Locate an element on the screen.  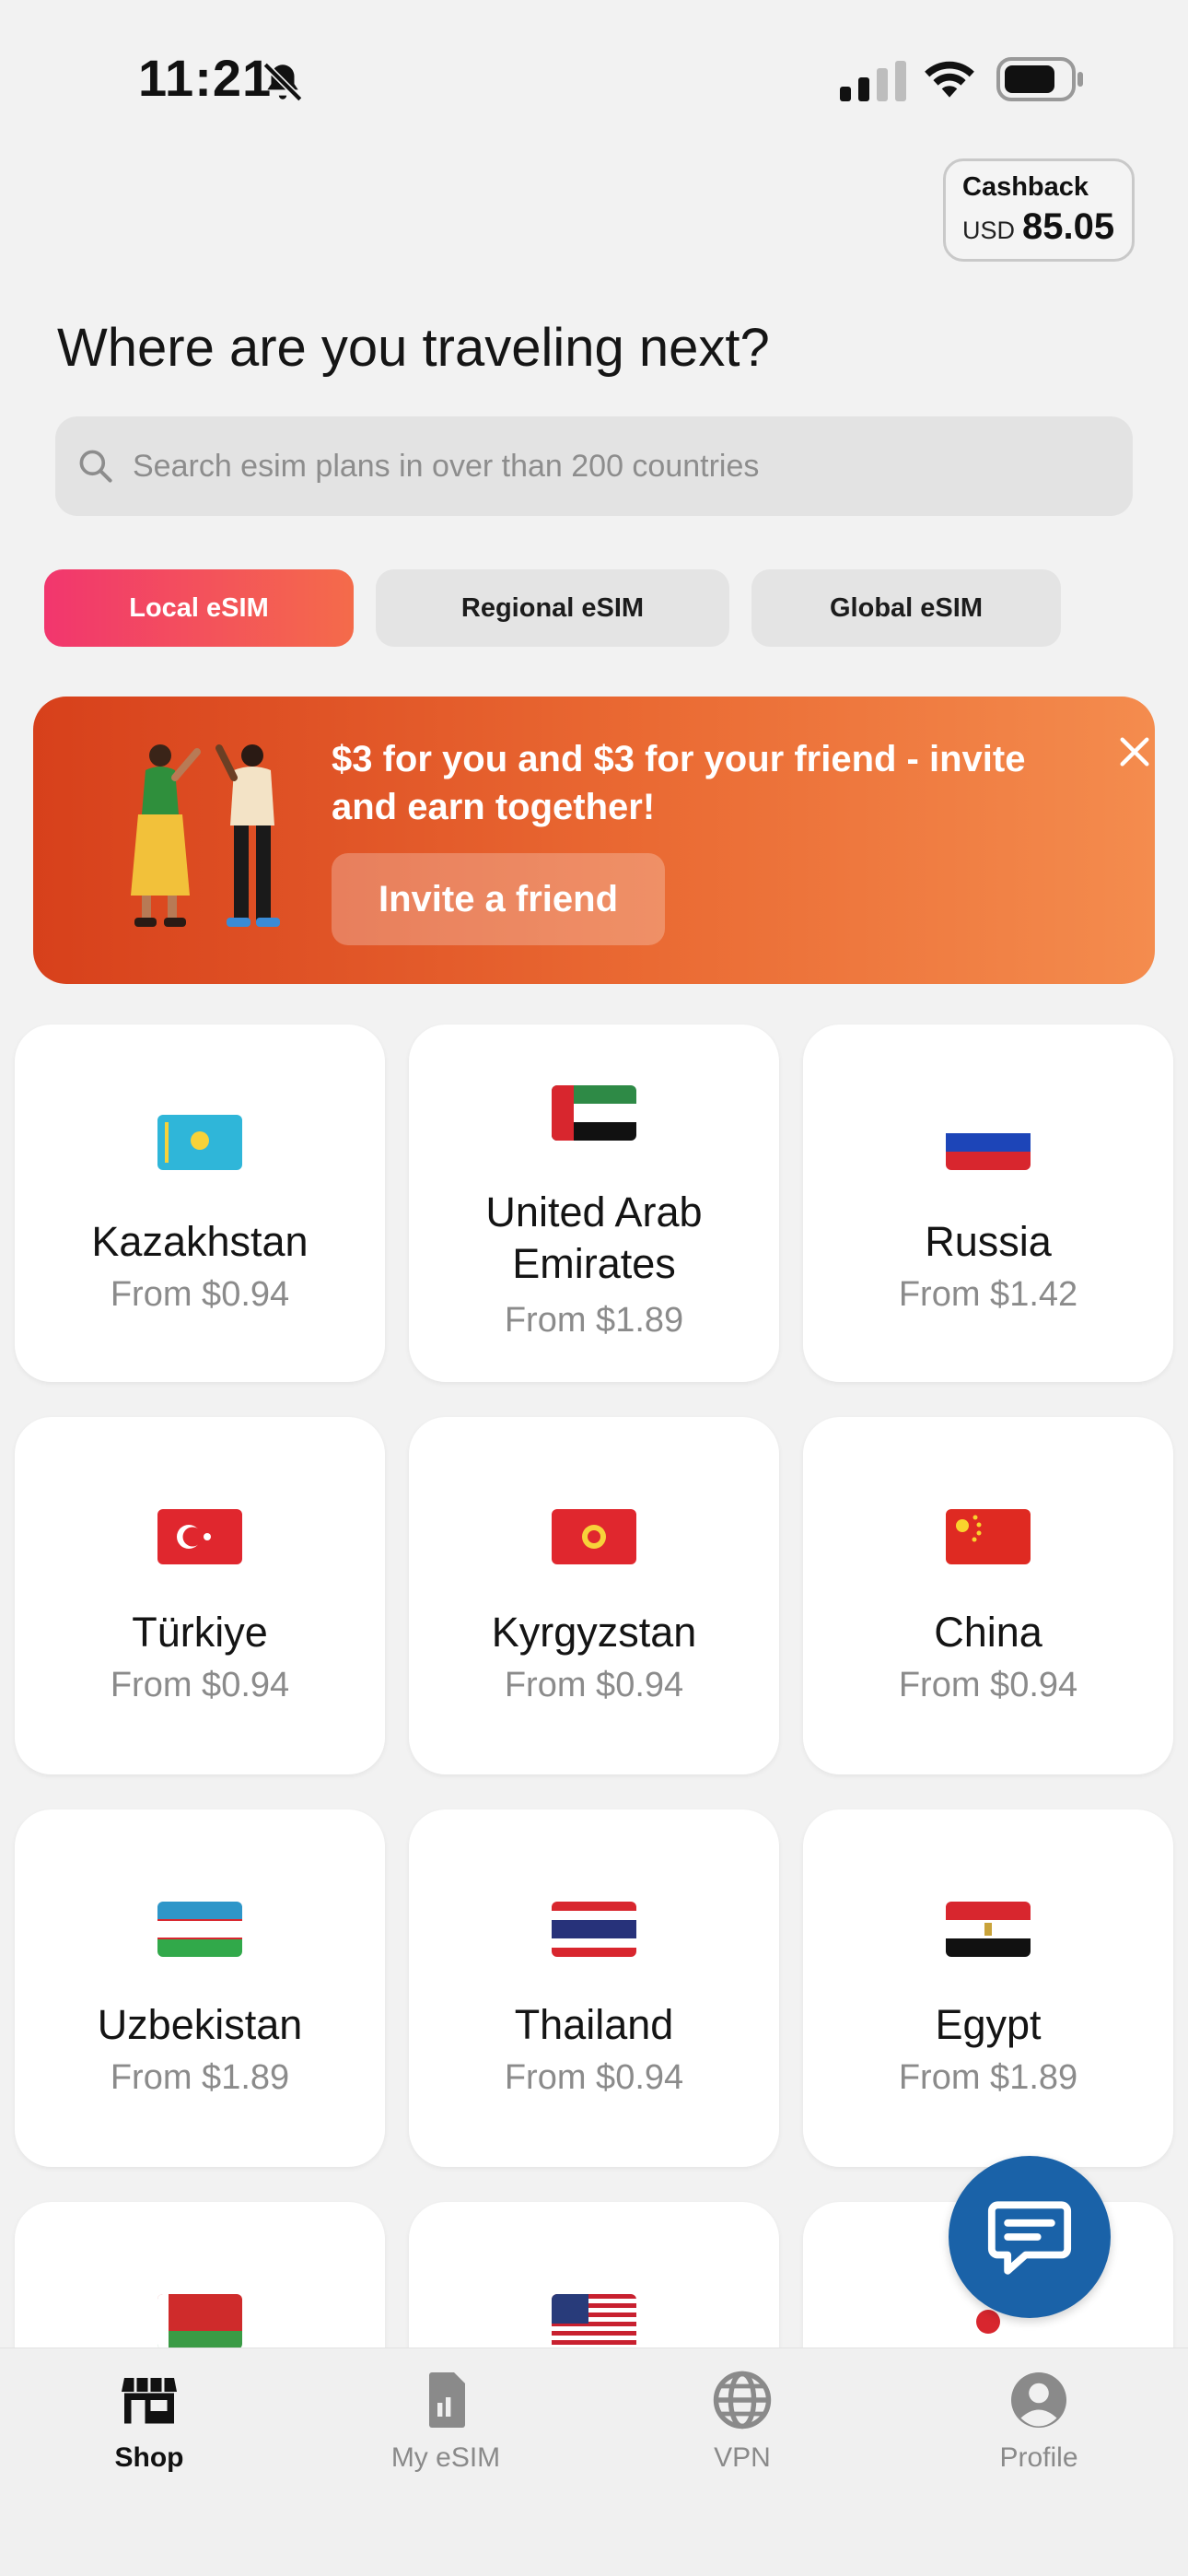
country-card-uzbekistan: Uzbekistan From $1.89 is located at coordinates (200, 1988).